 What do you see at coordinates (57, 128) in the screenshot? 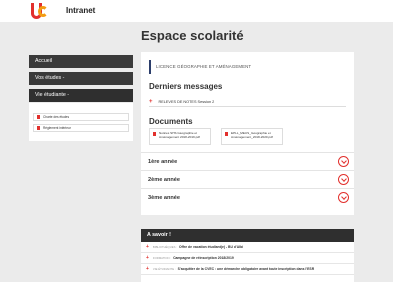
I see `sidebar-link-label: Règlement intérieur` at bounding box center [57, 128].